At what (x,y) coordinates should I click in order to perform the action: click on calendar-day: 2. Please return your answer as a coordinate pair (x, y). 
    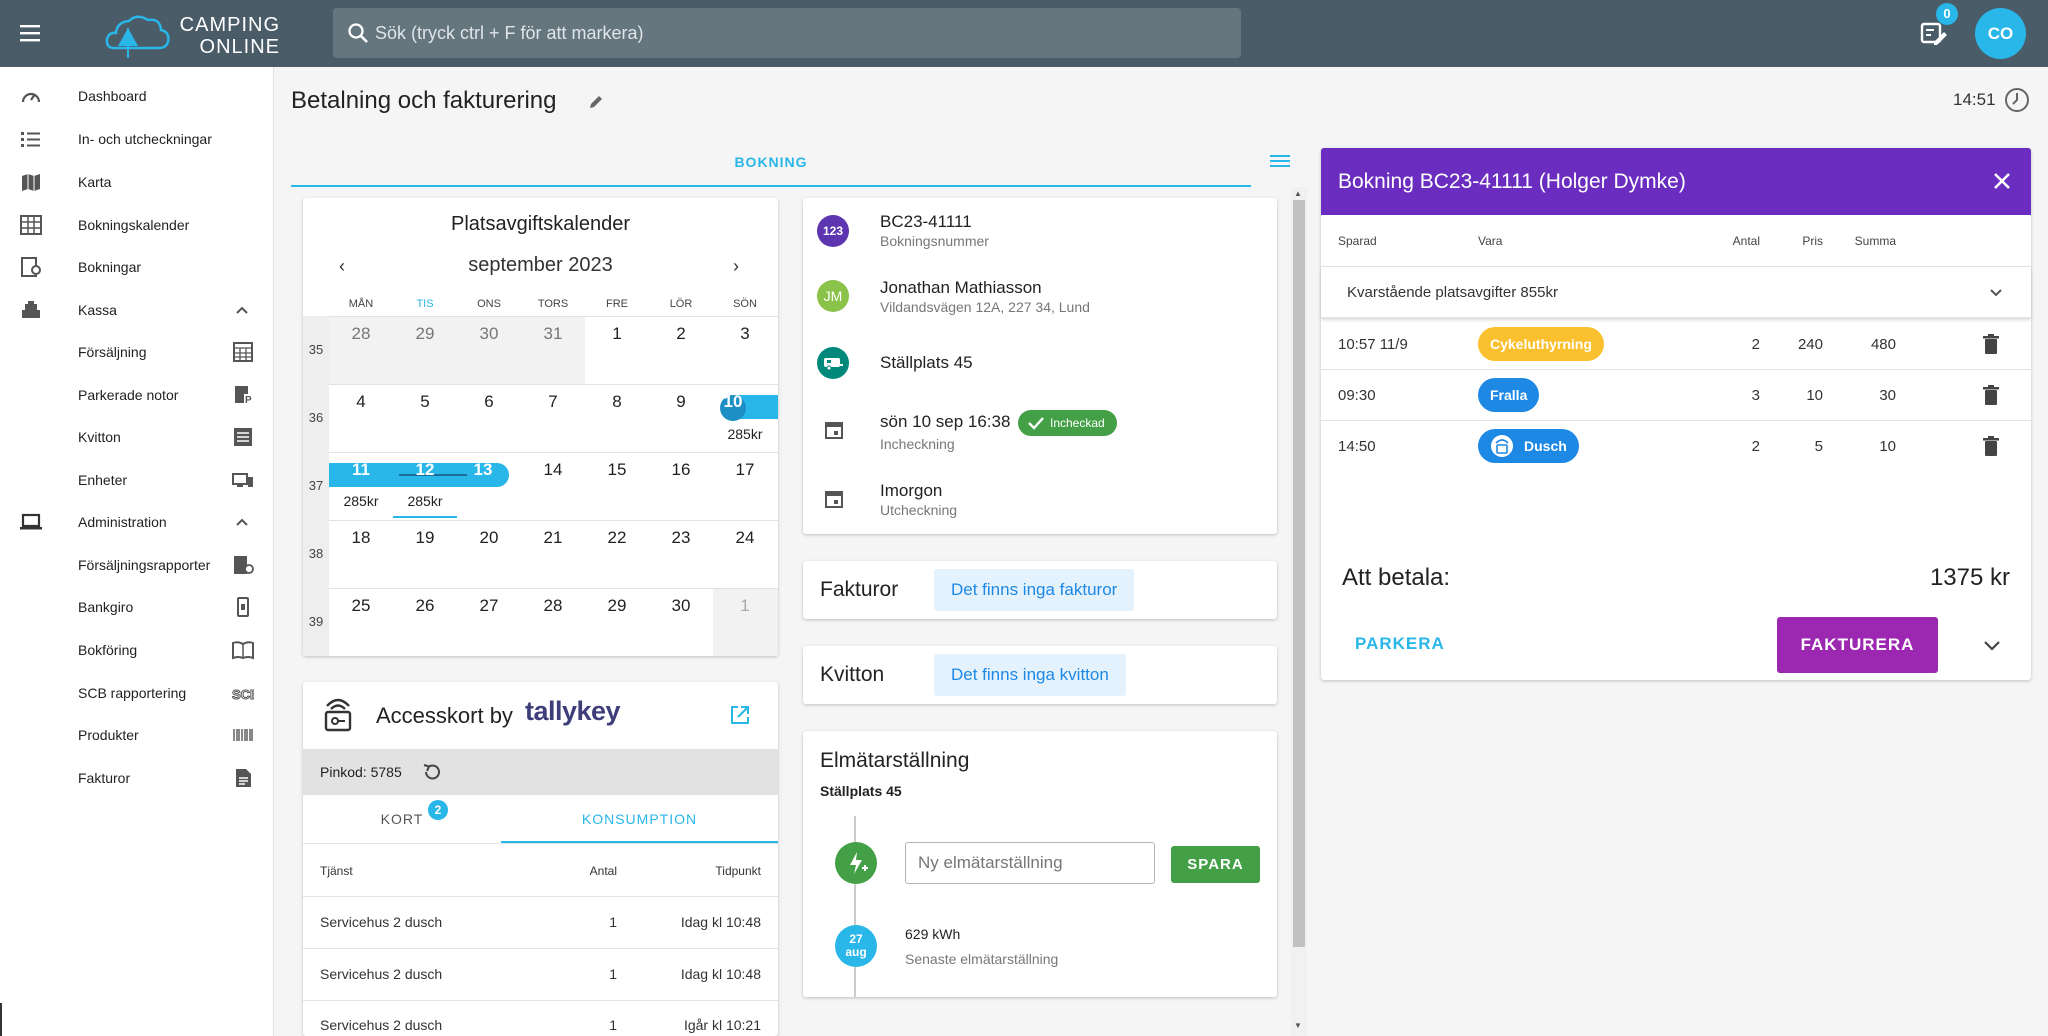
    Looking at the image, I should click on (681, 334).